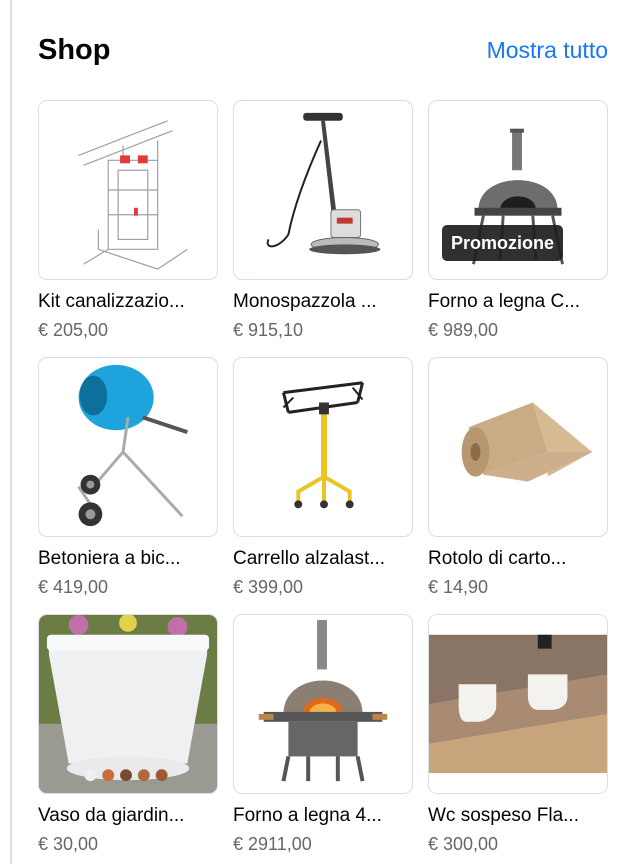 This screenshot has height=864, width=635. Describe the element at coordinates (527, 442) in the screenshot. I see `cardboard-roll-icon` at that location.